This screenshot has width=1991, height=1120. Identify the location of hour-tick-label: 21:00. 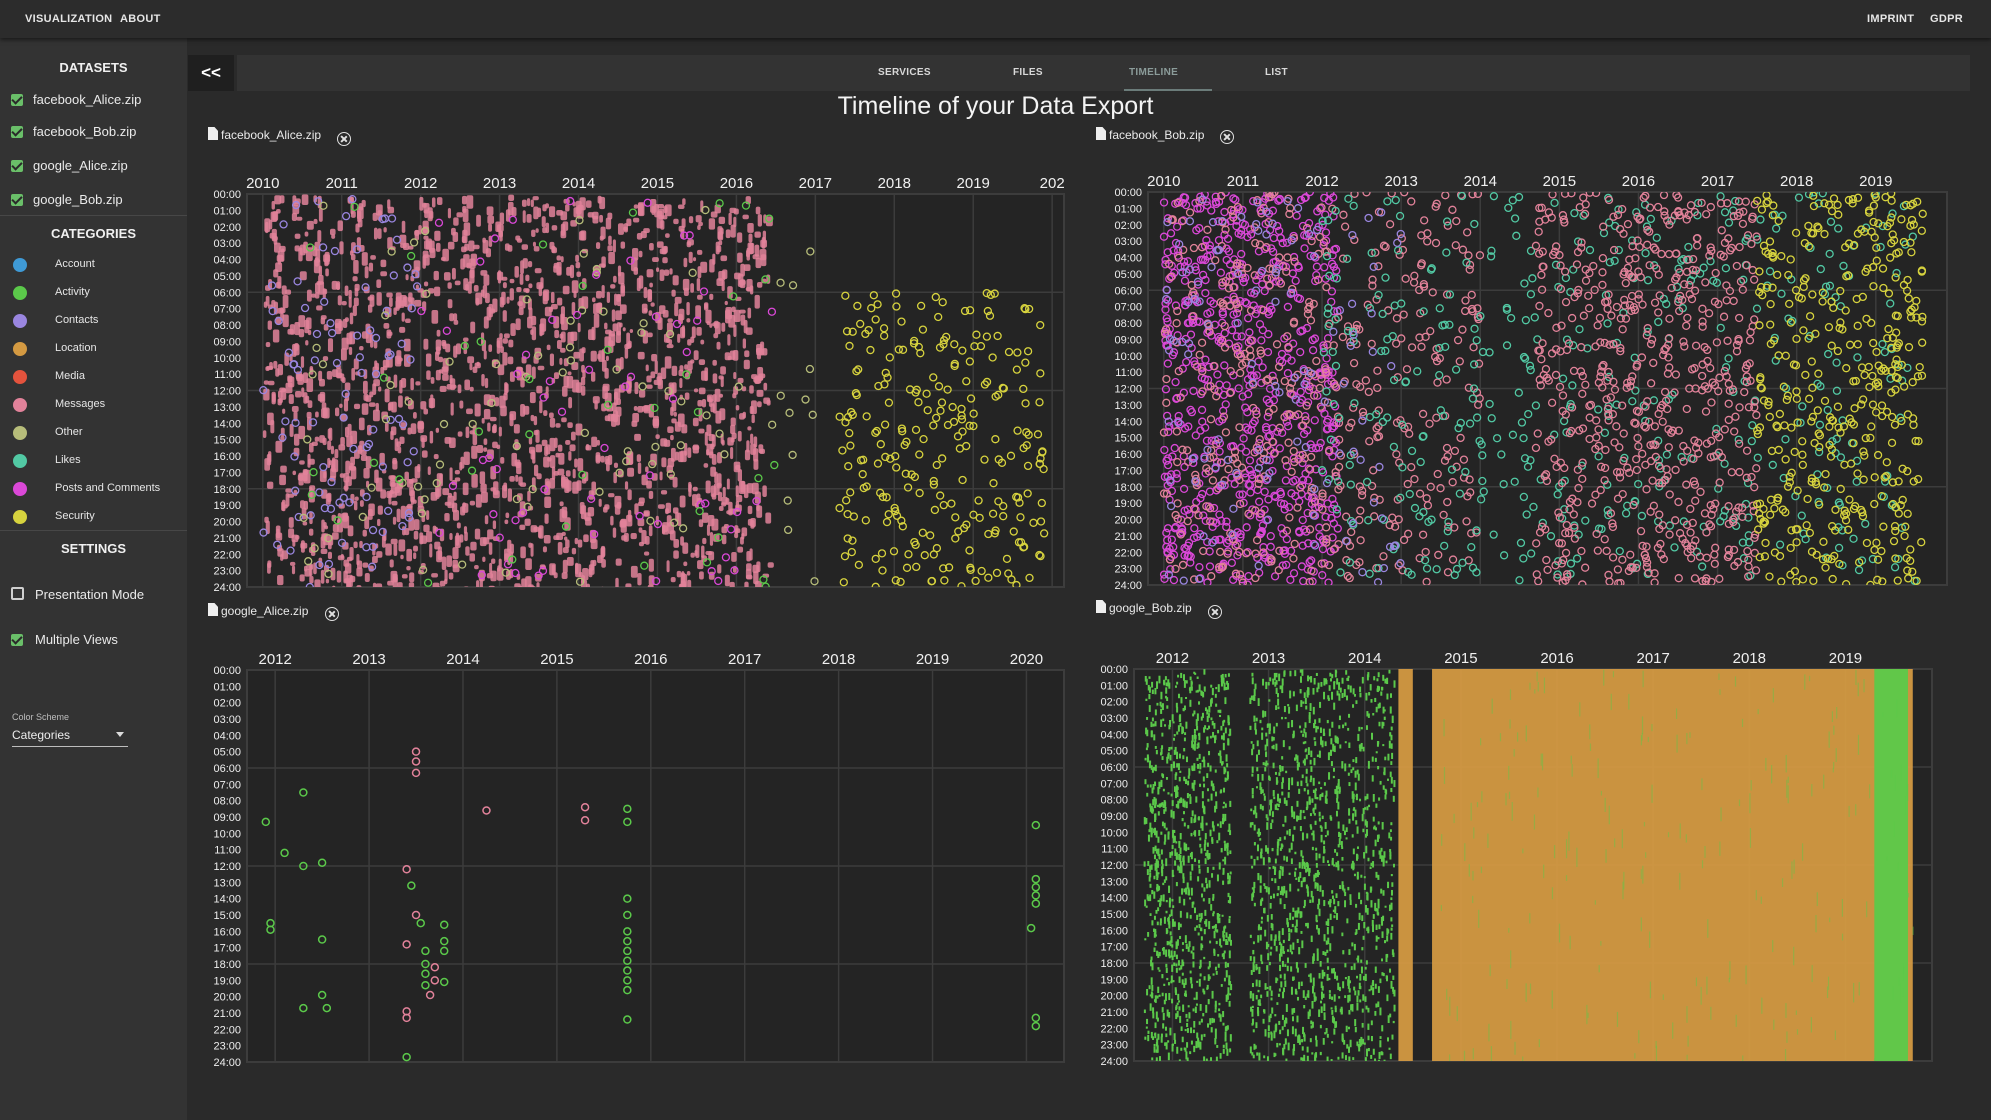
(227, 539).